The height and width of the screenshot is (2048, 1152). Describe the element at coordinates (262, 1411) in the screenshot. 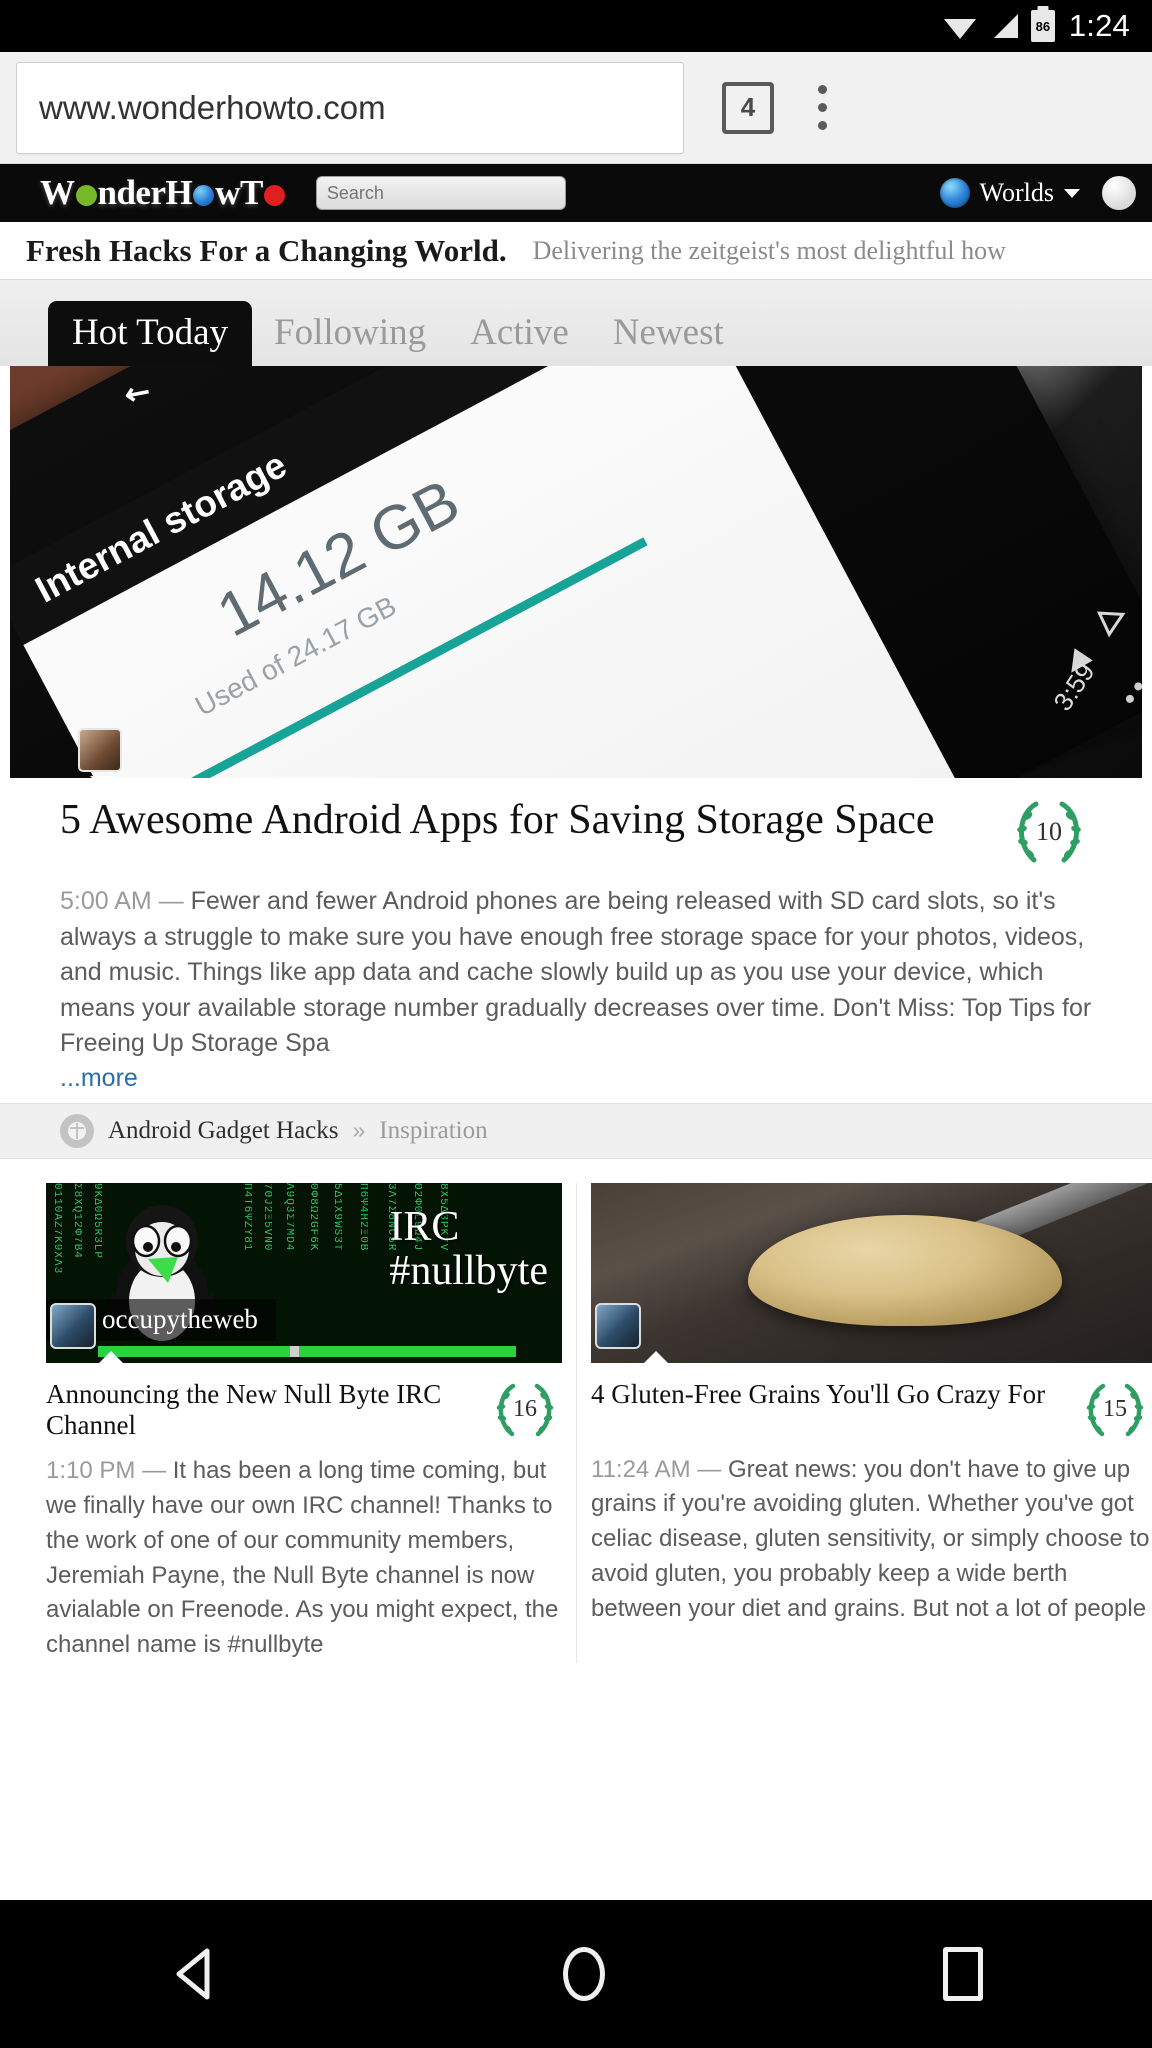

I see `card-title: Announcing the New Null Byte IRC Channel` at that location.